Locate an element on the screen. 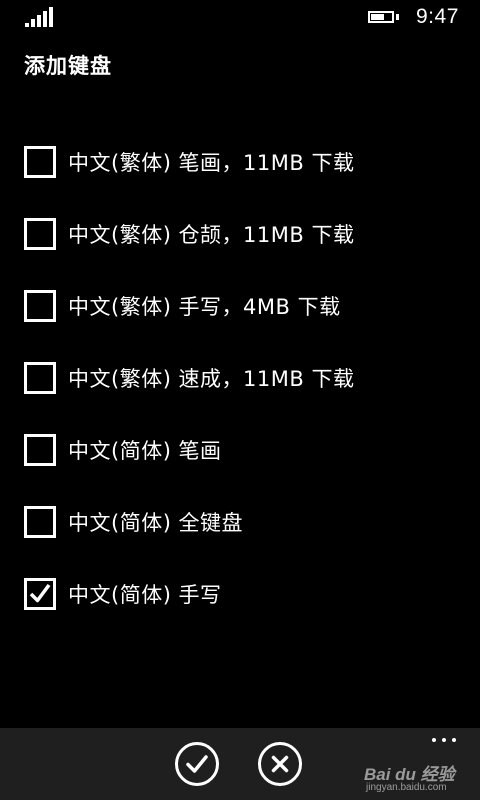 This screenshot has width=480, height=800. keyboard-option: 中文(繁体) 仓颉，11MB 下载 is located at coordinates (244, 234).